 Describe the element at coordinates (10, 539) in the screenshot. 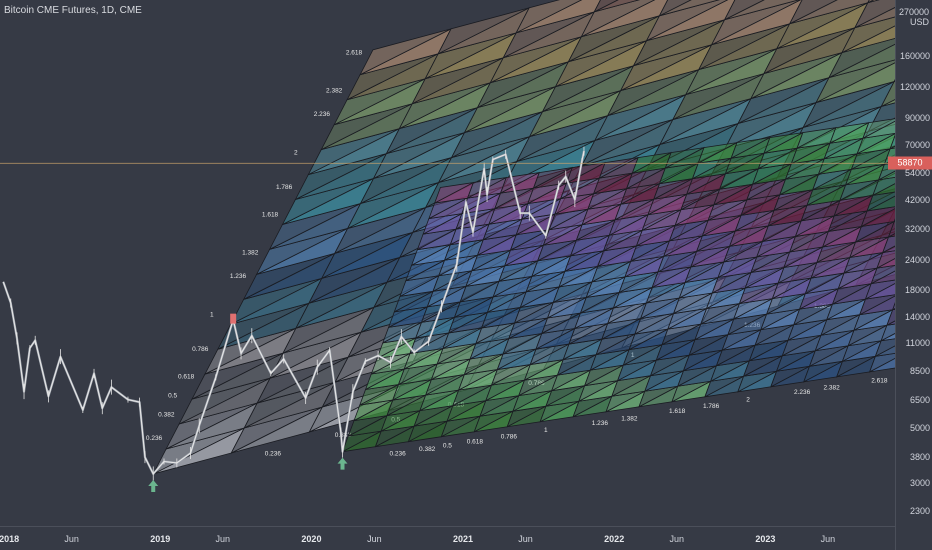

I see `time-tick-label: 2018` at that location.